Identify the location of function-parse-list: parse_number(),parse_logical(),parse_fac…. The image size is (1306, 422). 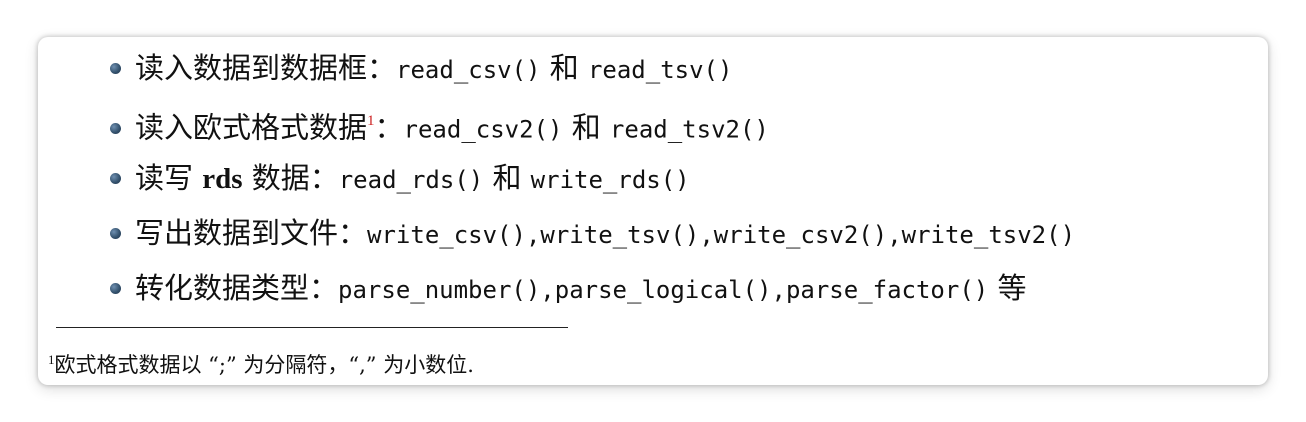
(663, 290).